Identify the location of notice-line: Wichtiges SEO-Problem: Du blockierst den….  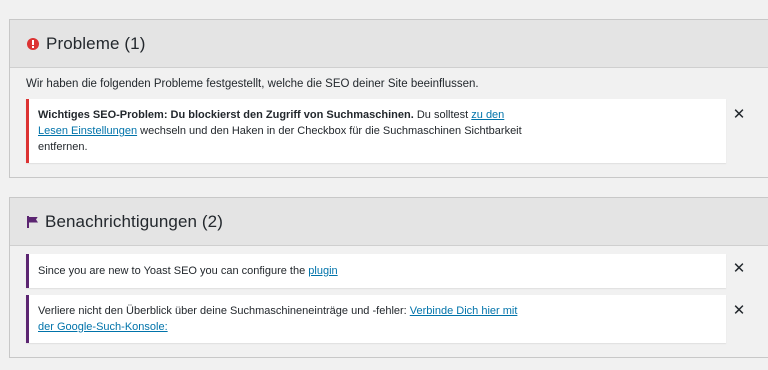
(377, 115).